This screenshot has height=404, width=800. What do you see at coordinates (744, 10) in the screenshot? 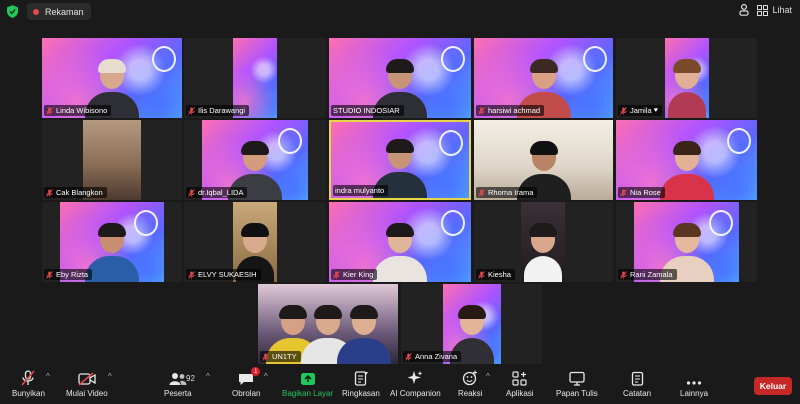
I see `person-icon` at bounding box center [744, 10].